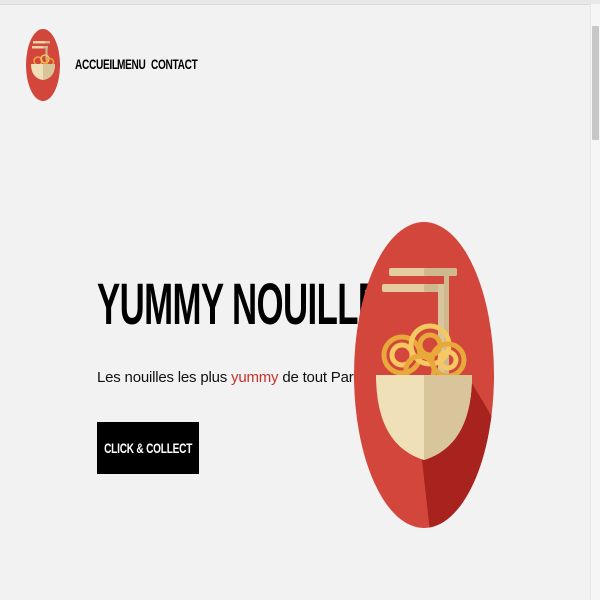  Describe the element at coordinates (174, 64) in the screenshot. I see `nav-link-contact: CONTACT` at that location.